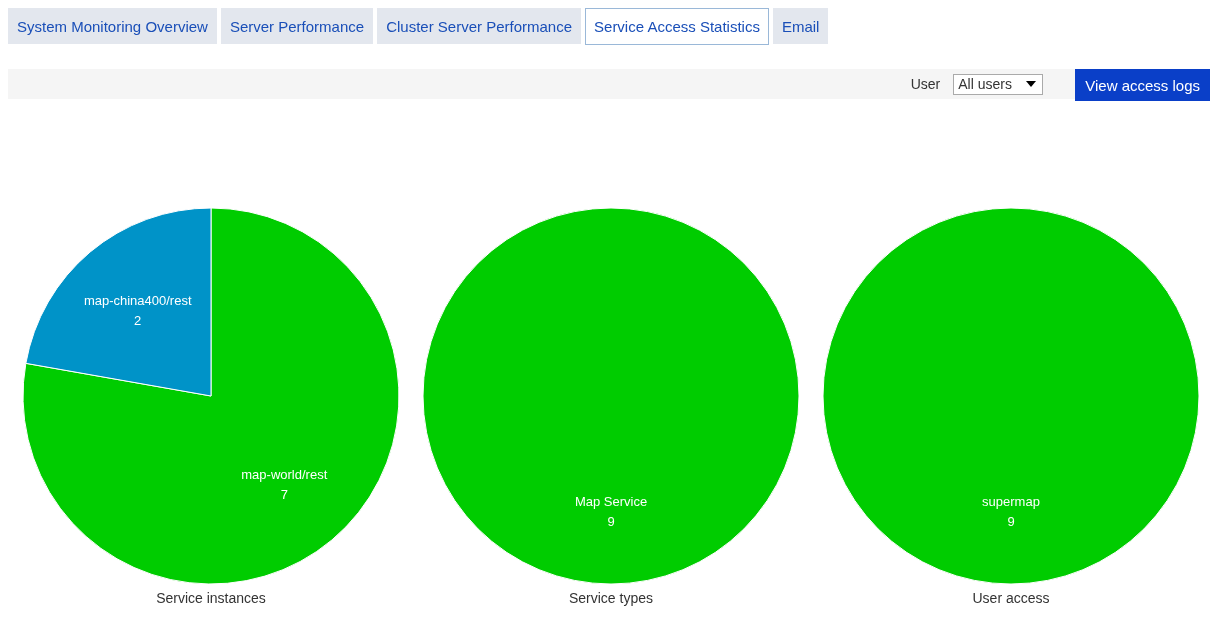  Describe the element at coordinates (611, 501) in the screenshot. I see `slice-label: Map Service` at that location.